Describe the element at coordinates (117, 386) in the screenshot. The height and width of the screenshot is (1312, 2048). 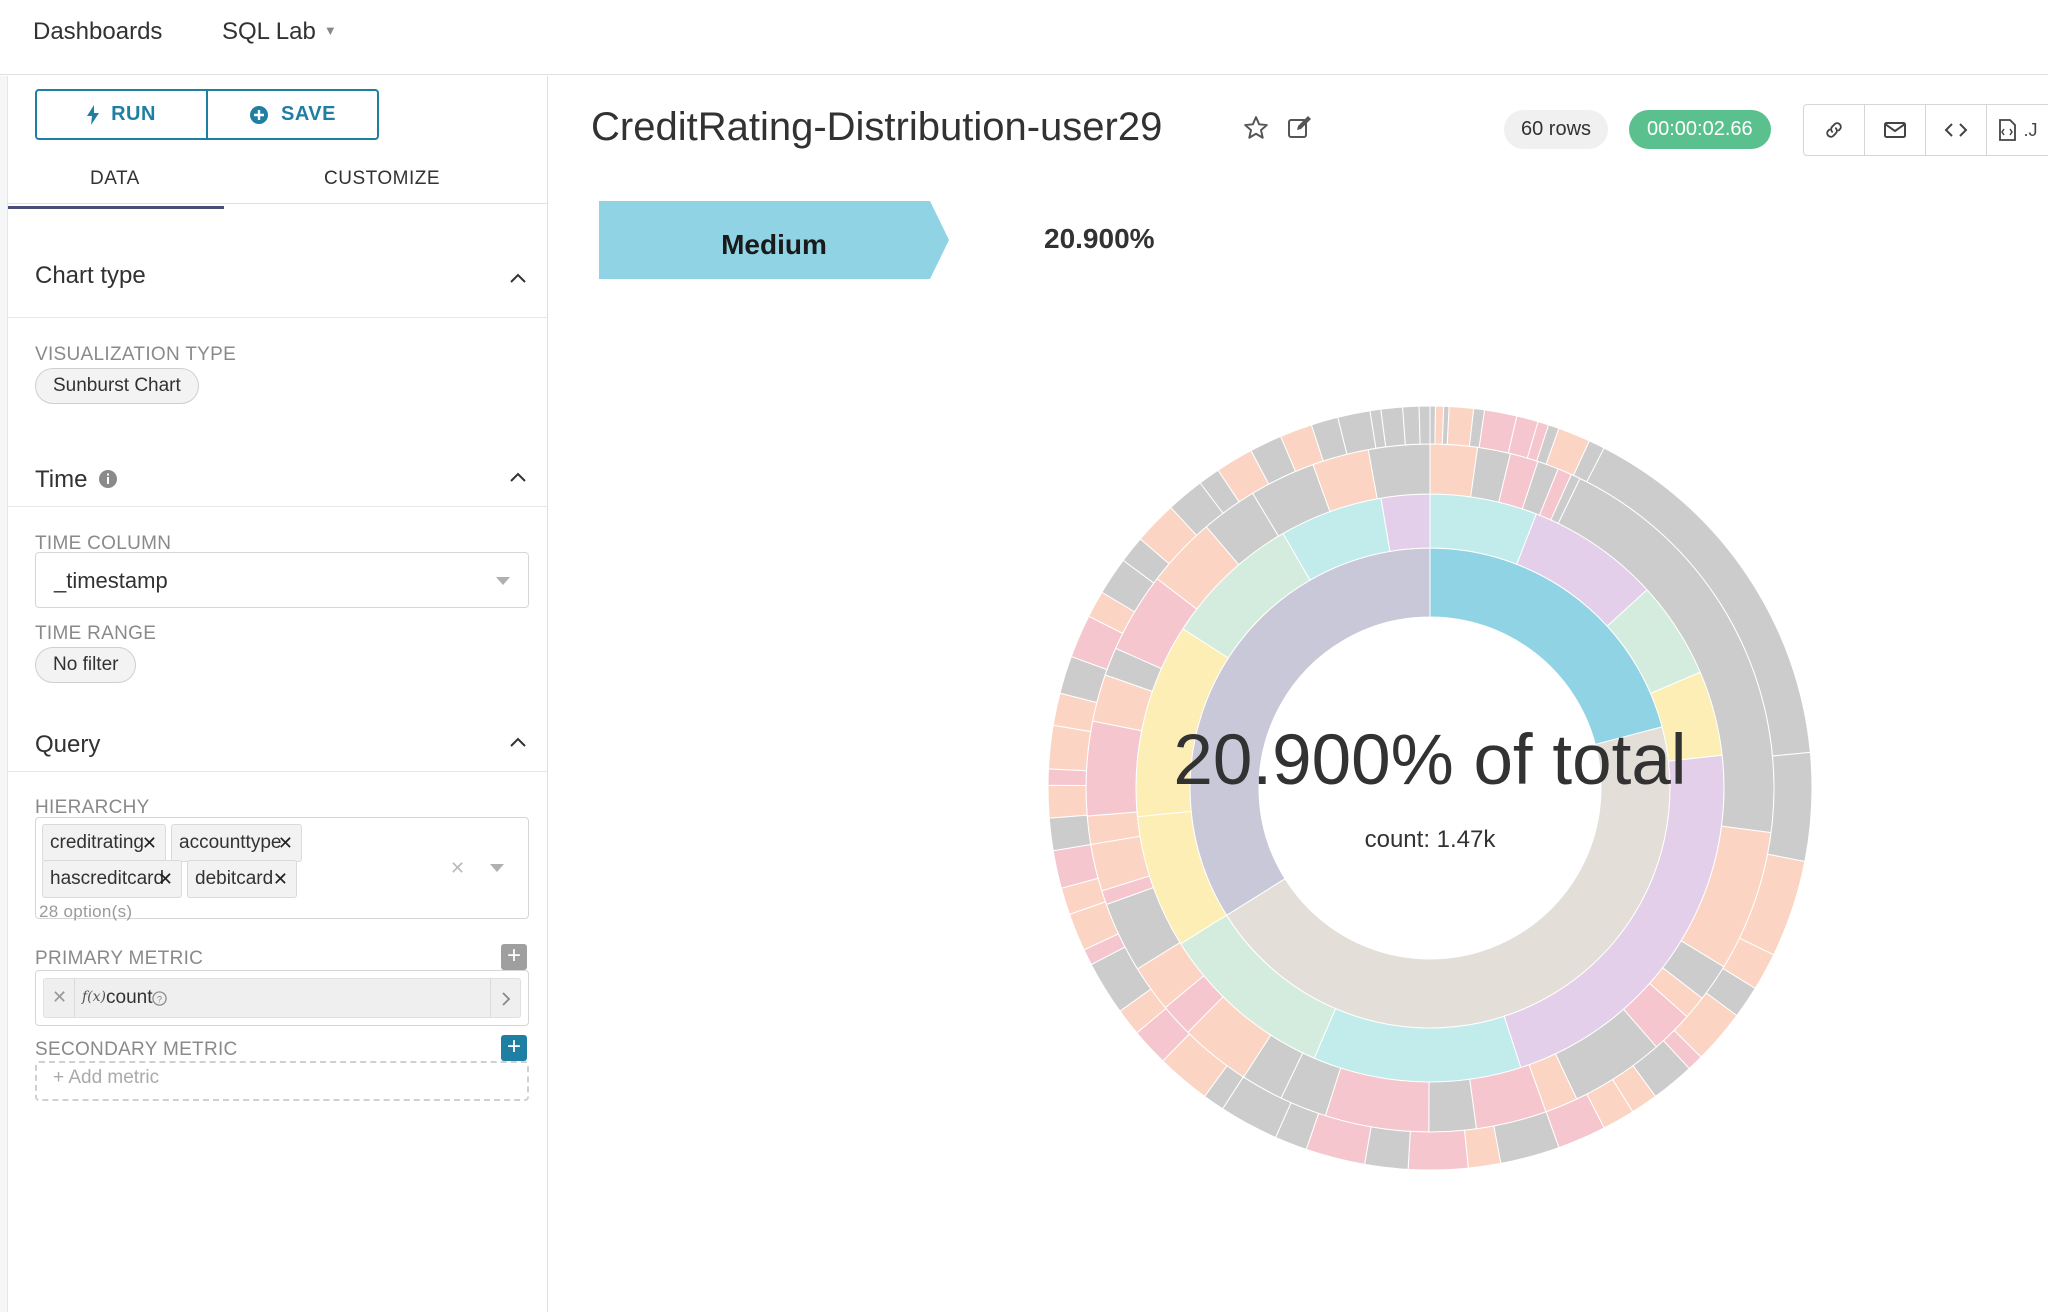
I see `visualization-type-pill: Sunburst Chart` at that location.